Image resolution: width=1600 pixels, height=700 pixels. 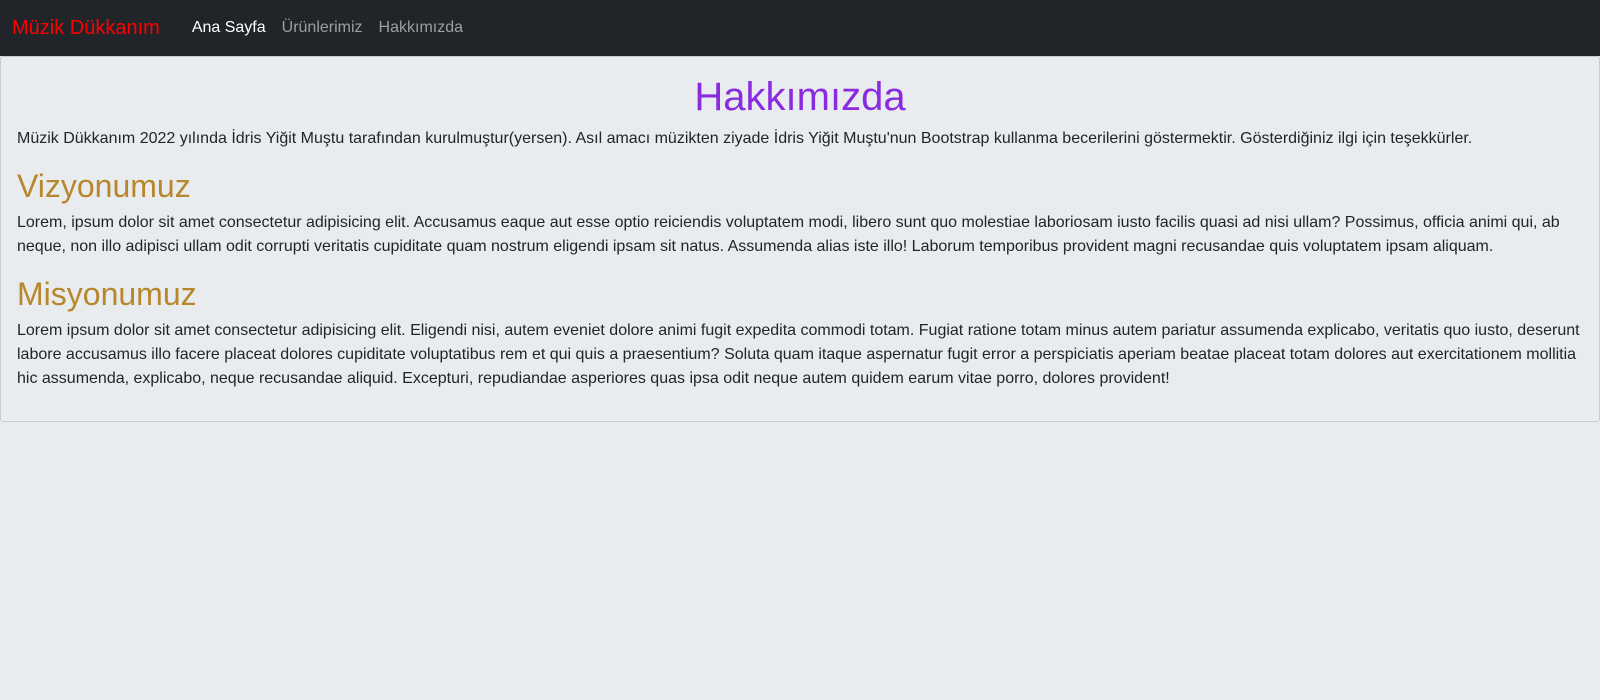 What do you see at coordinates (107, 294) in the screenshot?
I see `mission-heading: Misyonumuz` at bounding box center [107, 294].